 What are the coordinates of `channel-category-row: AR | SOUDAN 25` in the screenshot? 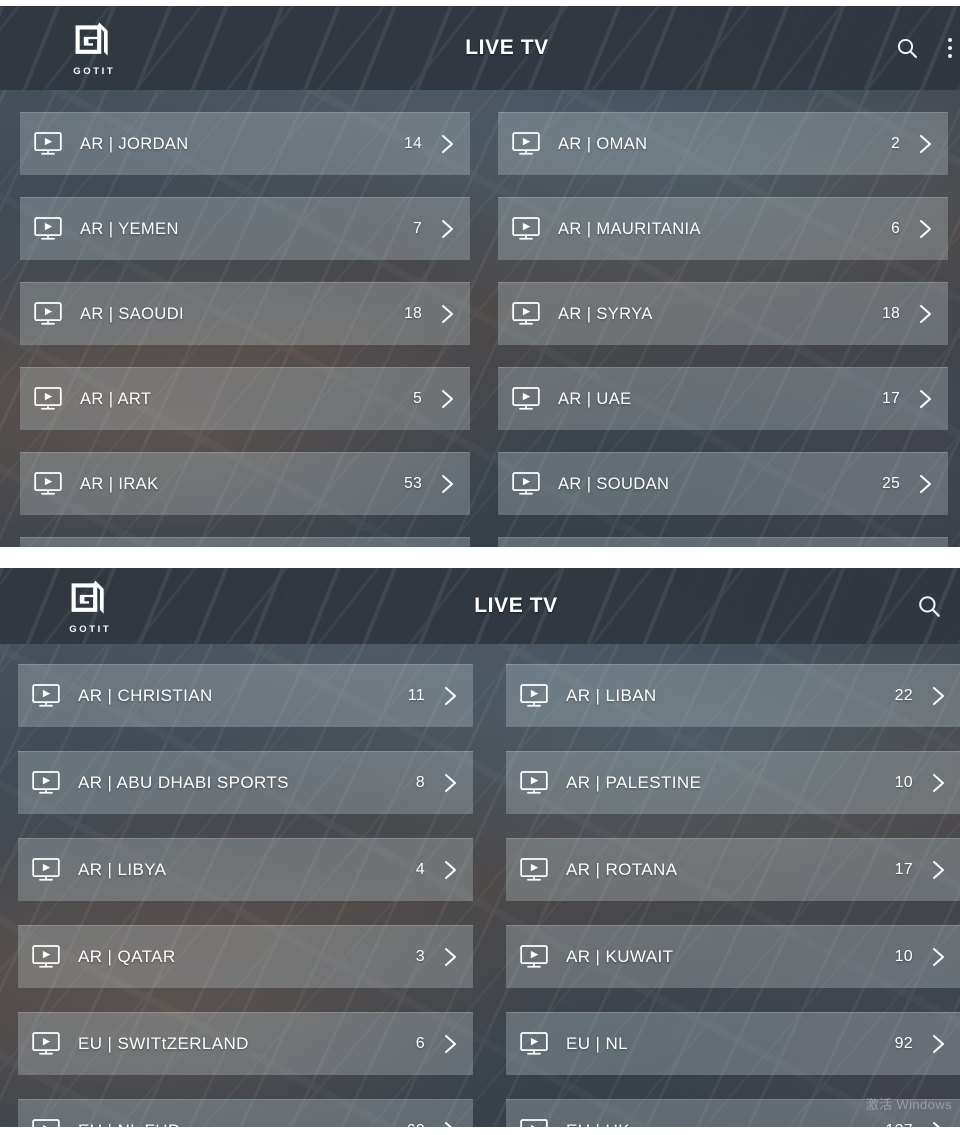 It's located at (723, 483).